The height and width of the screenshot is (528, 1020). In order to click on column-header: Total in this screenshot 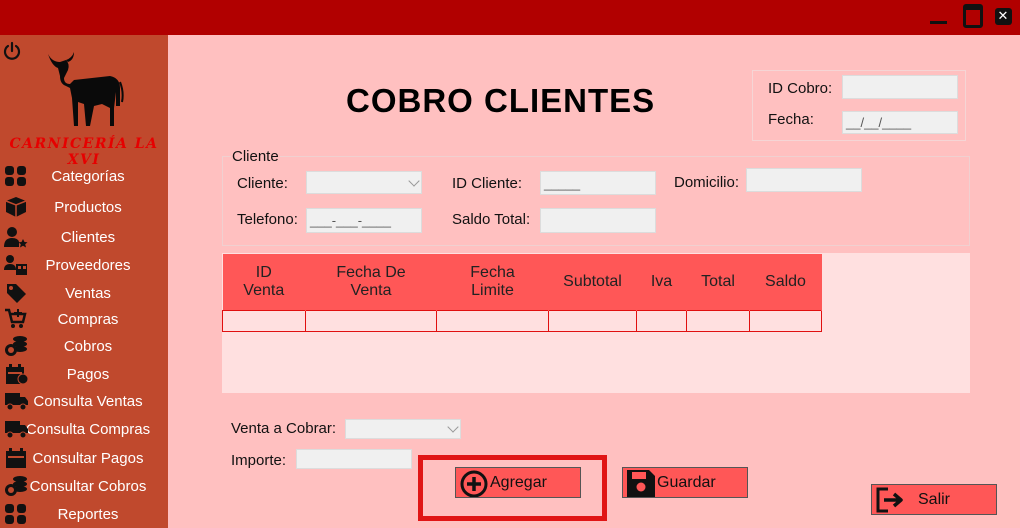, I will do `click(718, 282)`.